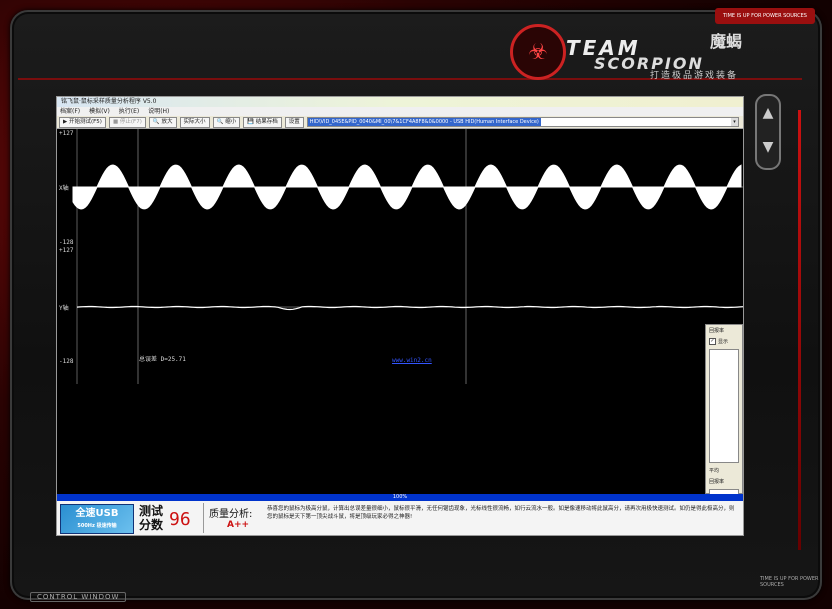  What do you see at coordinates (162, 359) in the screenshot?
I see `total-error-readout: 总误差 D=25.71` at bounding box center [162, 359].